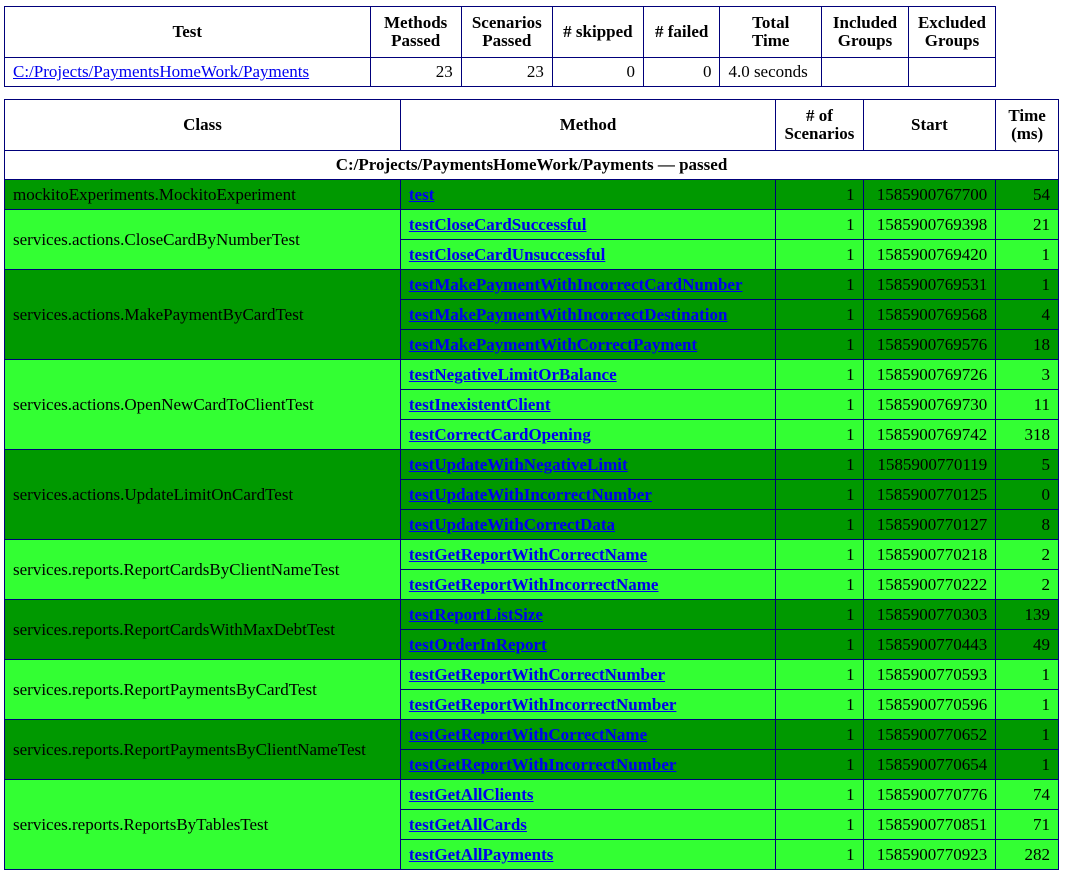 This screenshot has height=889, width=1078. I want to click on method-cell: testMakePaymentWithIncorrectDestination, so click(588, 314).